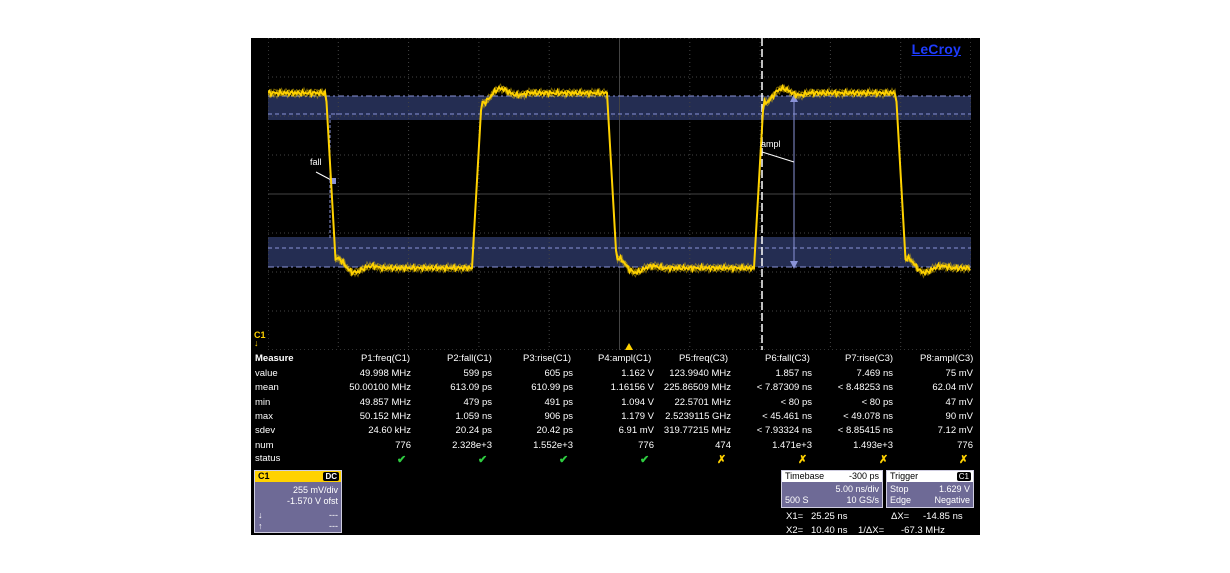 The width and height of the screenshot is (1230, 573). Describe the element at coordinates (862, 500) in the screenshot. I see `timebase-rate: 10 GS/s` at that location.